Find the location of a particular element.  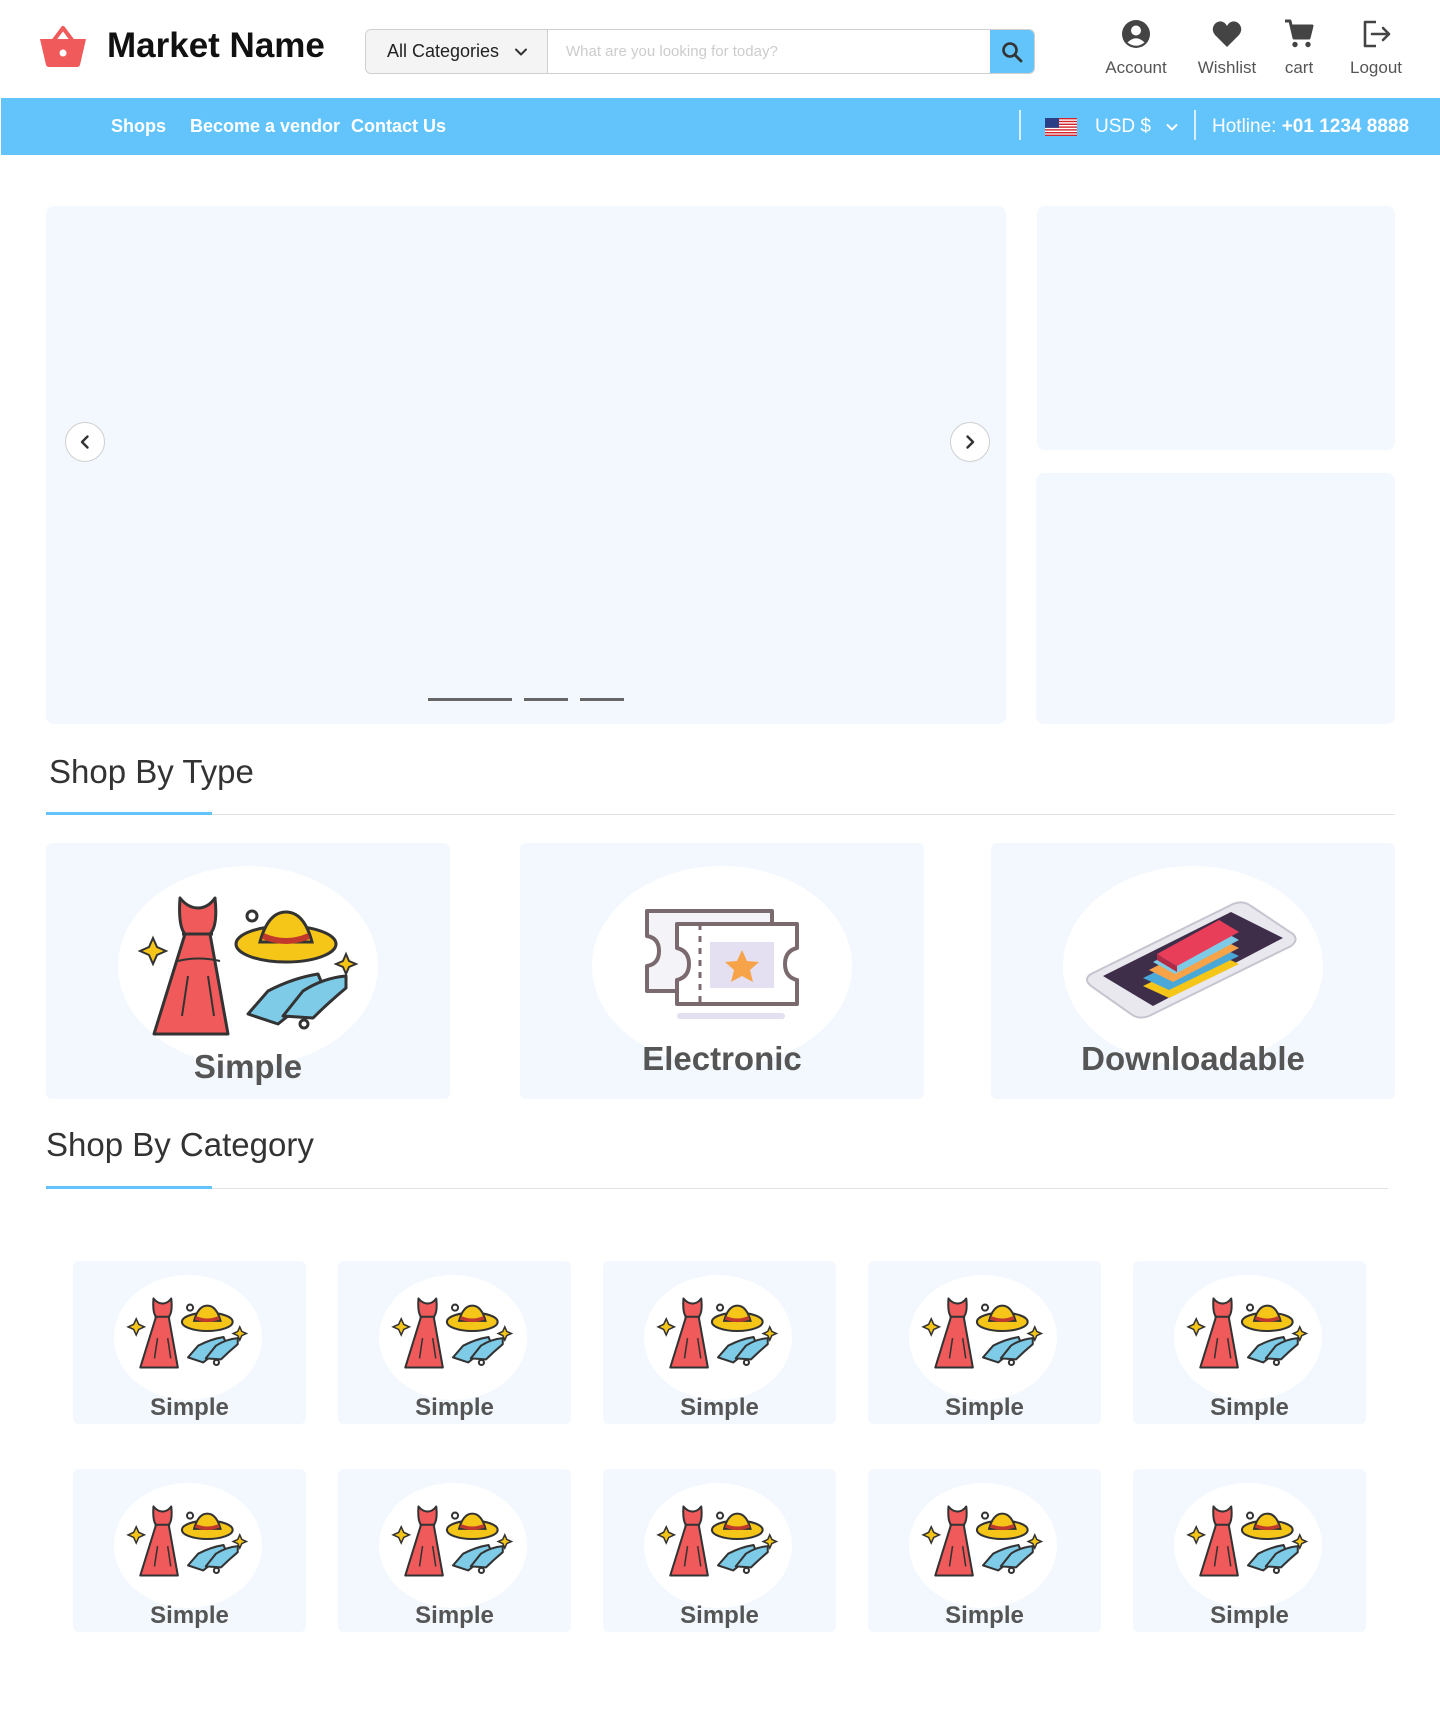

type-card-label: Simple is located at coordinates (248, 1066).